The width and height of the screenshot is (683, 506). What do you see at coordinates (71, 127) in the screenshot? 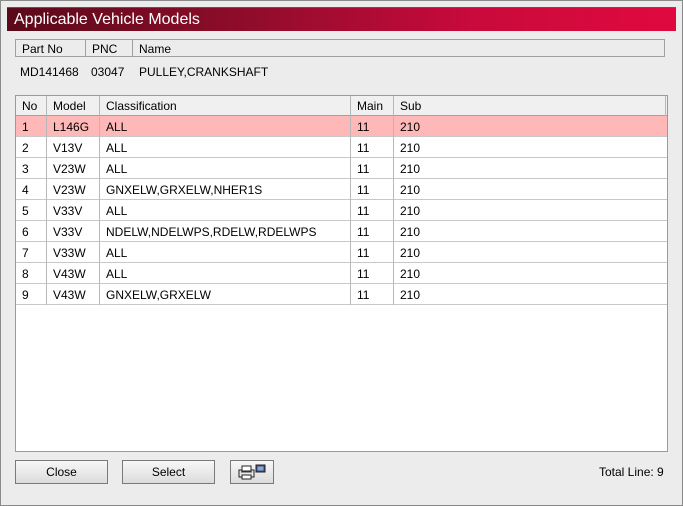
I see `cell-model: L146G` at bounding box center [71, 127].